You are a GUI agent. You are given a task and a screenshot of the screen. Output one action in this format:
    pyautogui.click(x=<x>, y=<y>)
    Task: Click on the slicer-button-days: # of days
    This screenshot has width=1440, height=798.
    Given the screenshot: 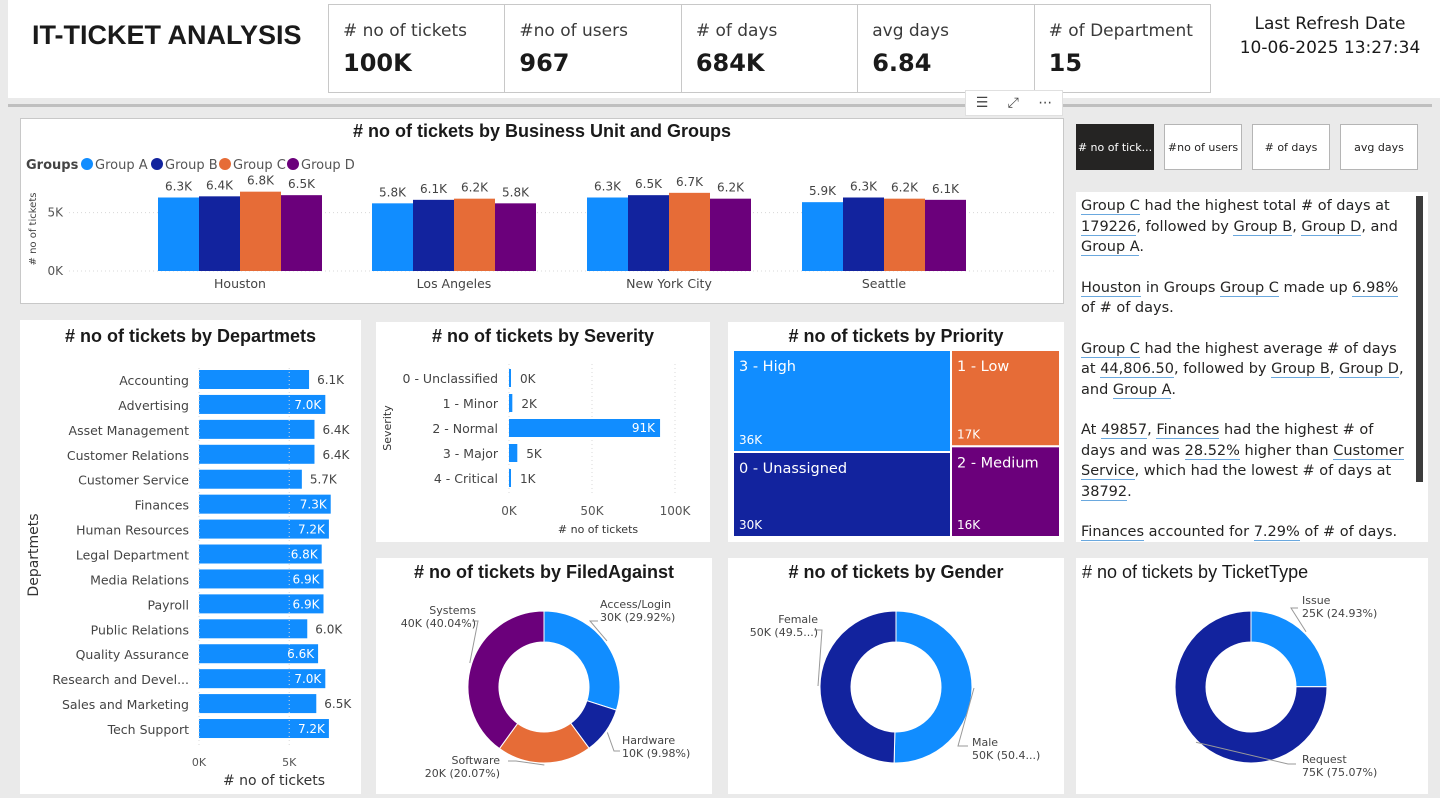 What is the action you would take?
    pyautogui.click(x=1291, y=147)
    